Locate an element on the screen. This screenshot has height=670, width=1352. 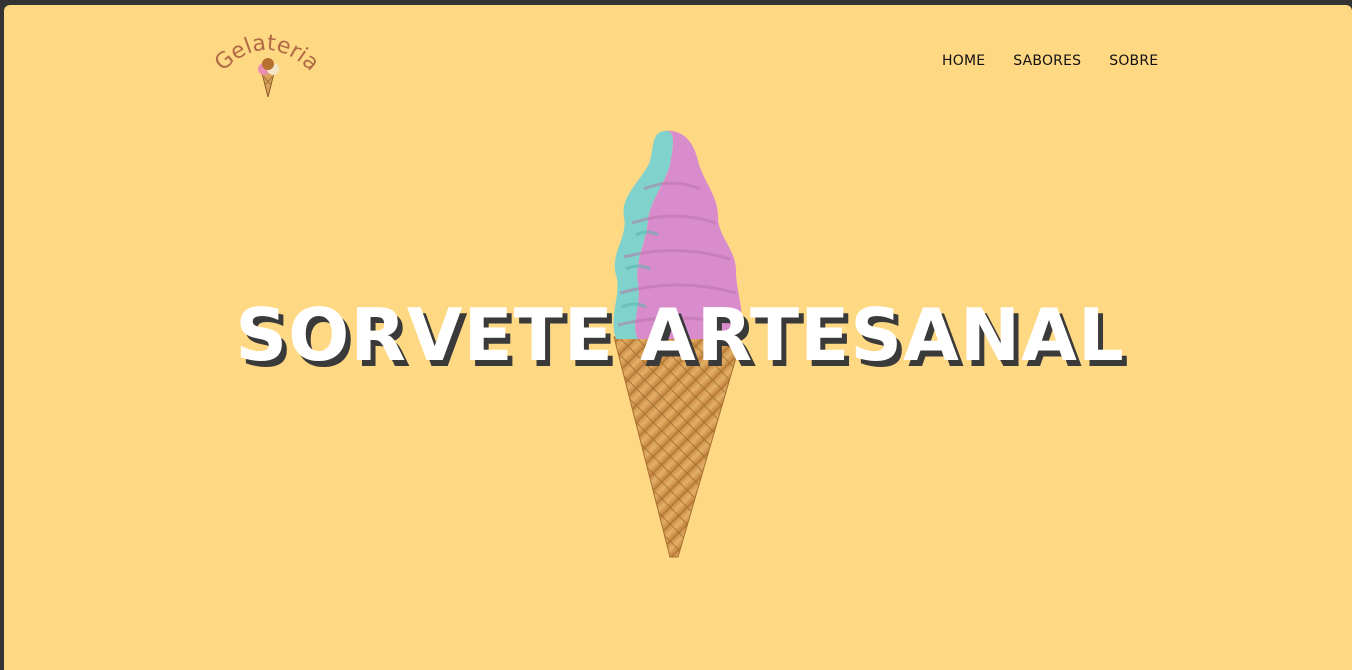
nav-sobre: SOBRE is located at coordinates (1133, 61).